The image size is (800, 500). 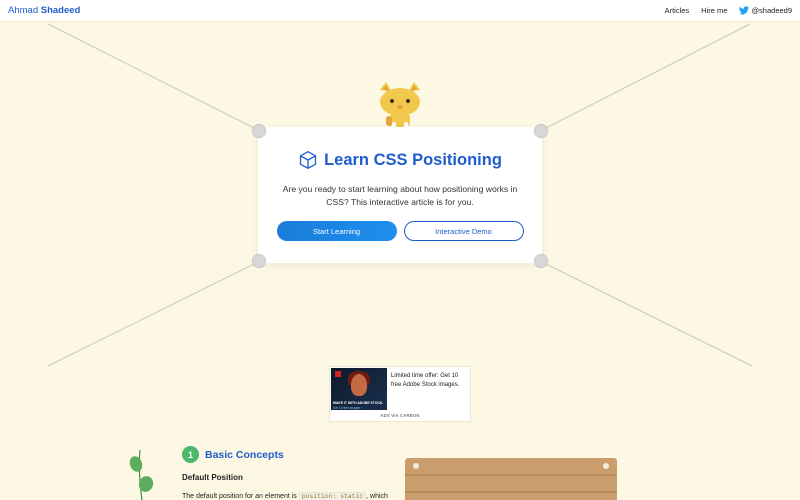 What do you see at coordinates (677, 10) in the screenshot?
I see `nav-link-articles: Articles` at bounding box center [677, 10].